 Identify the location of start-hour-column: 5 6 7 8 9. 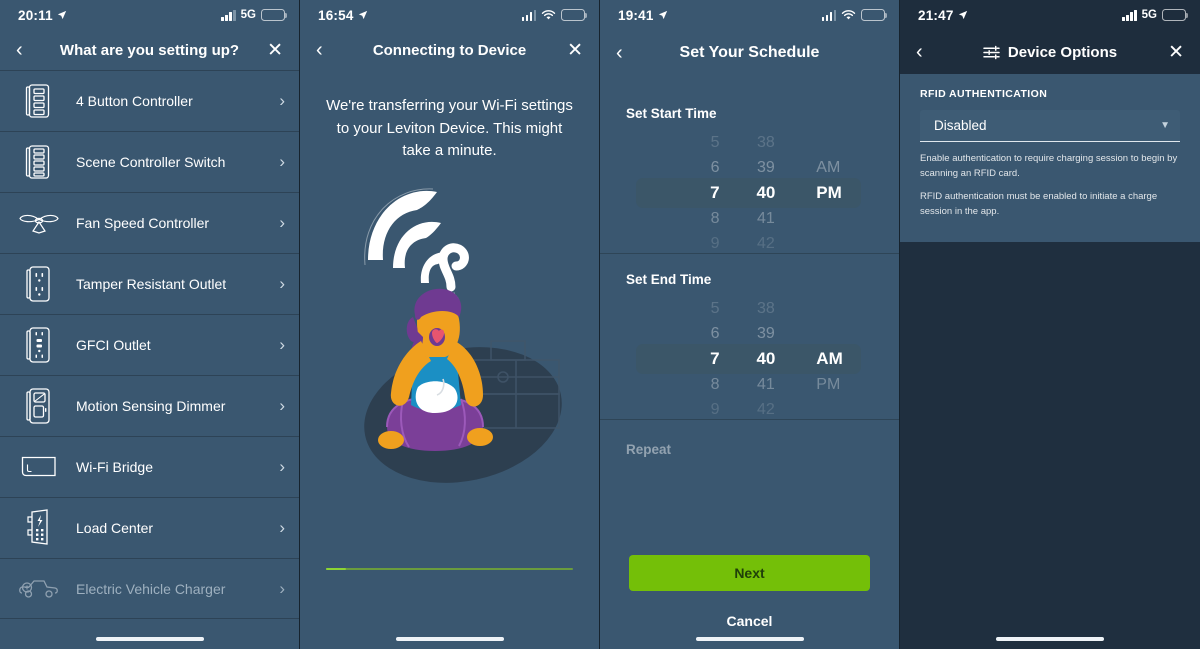
(663, 193).